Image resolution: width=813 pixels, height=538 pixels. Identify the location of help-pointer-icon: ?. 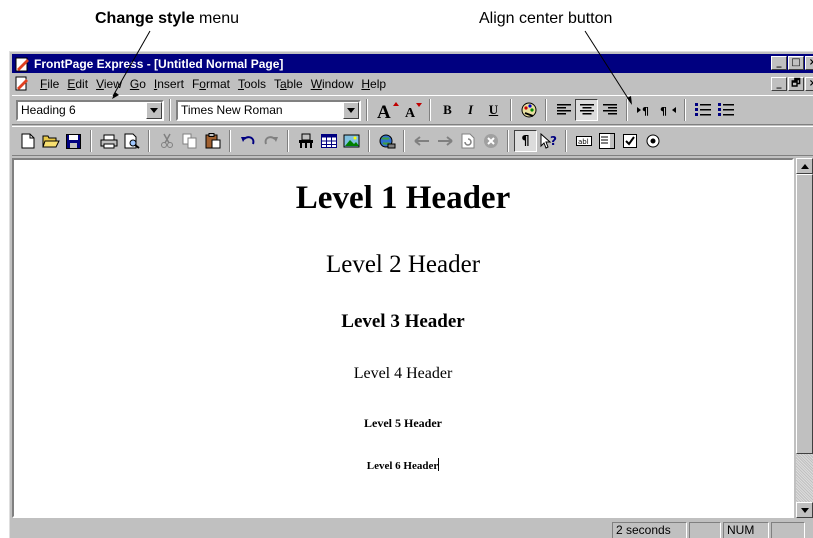
(548, 141).